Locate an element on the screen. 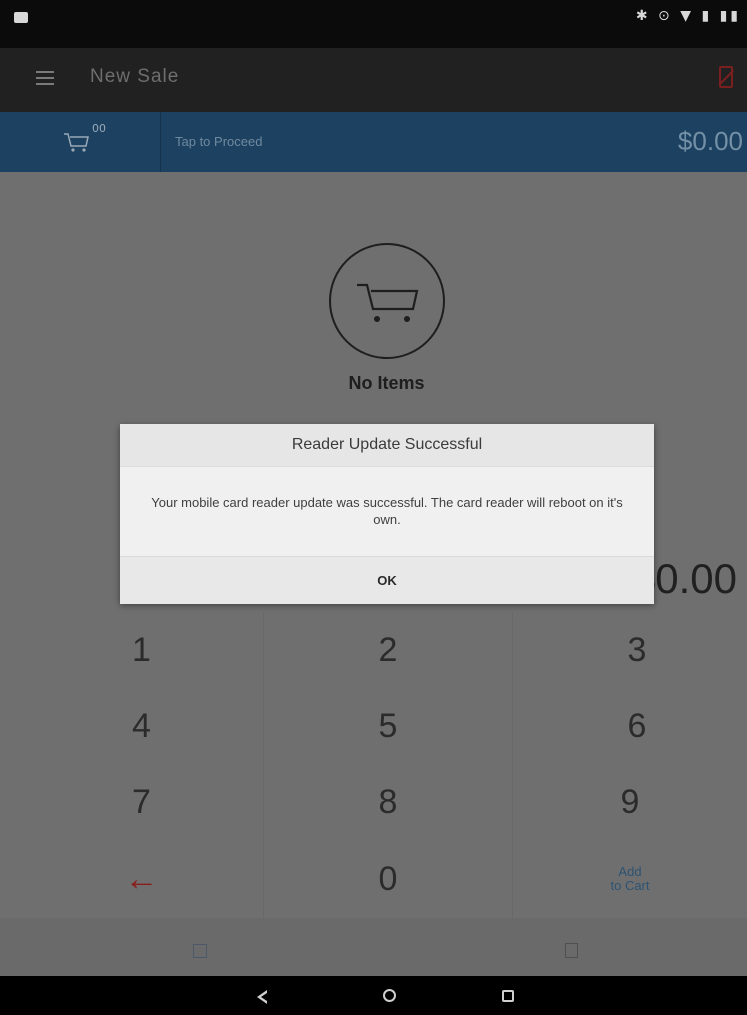 The width and height of the screenshot is (747, 1015). backspace-key: ← is located at coordinates (141, 879).